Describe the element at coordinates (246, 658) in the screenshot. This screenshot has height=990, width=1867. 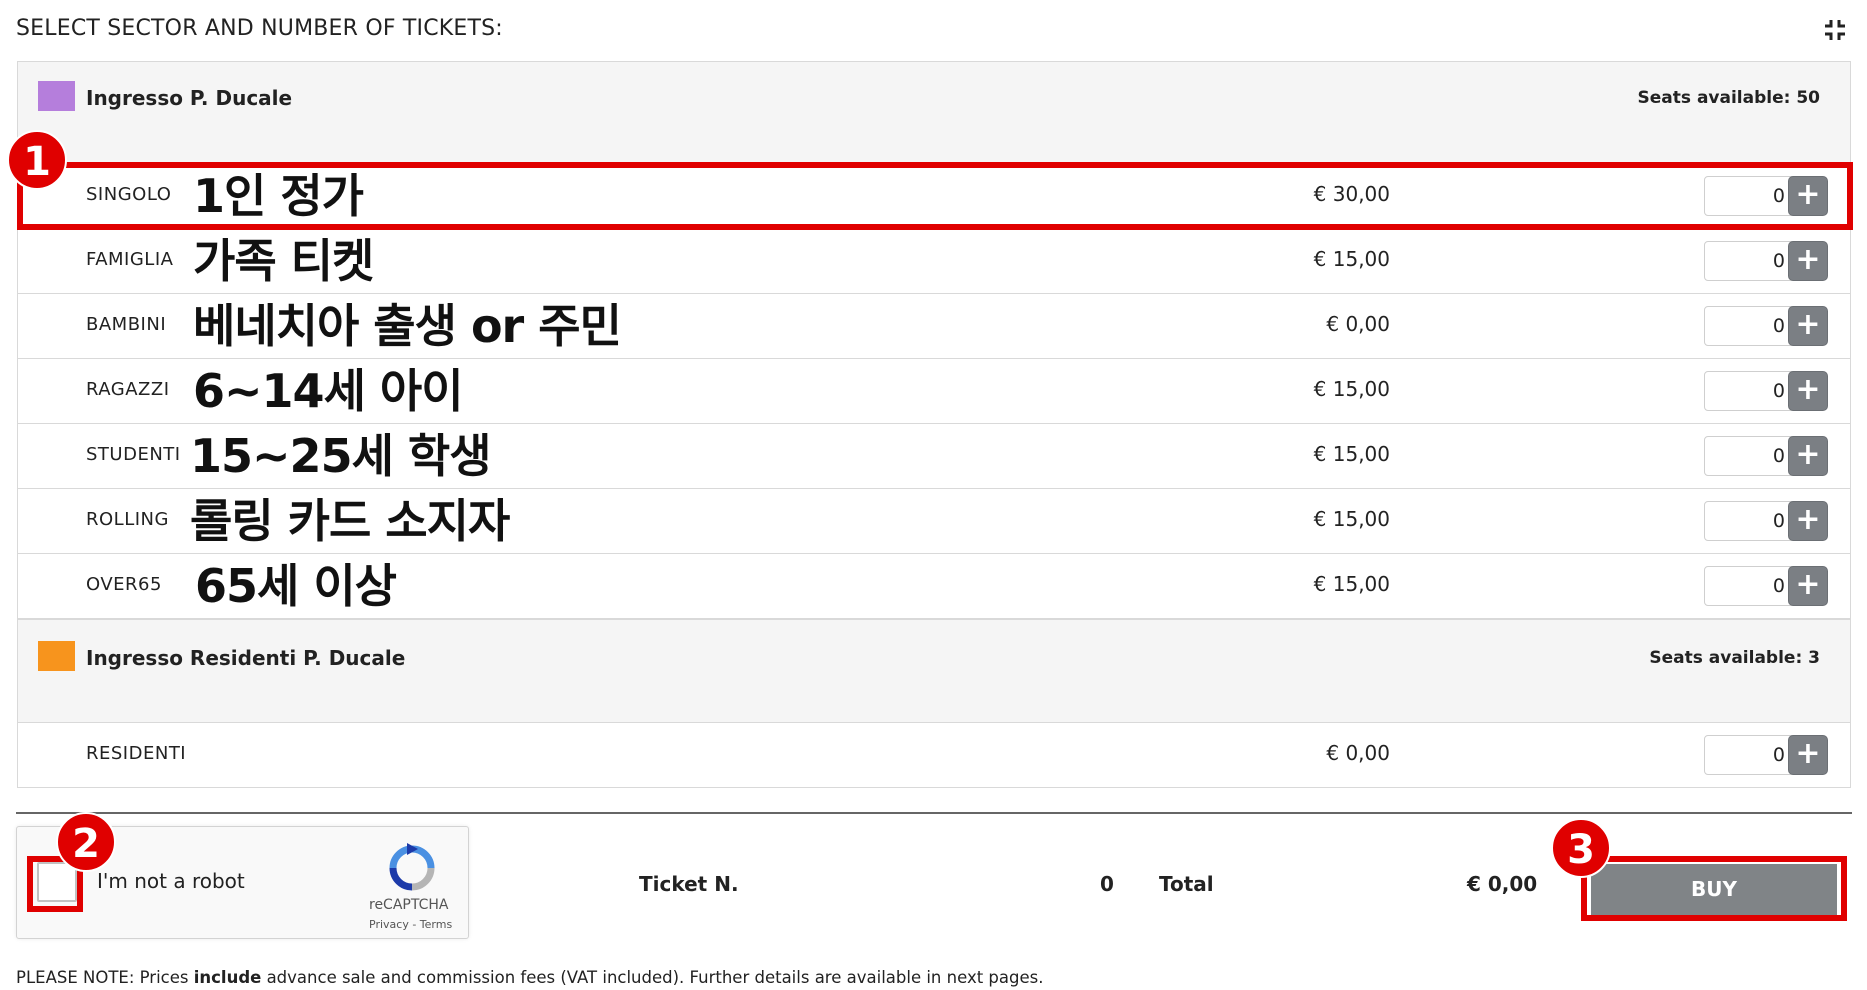
I see `sector-name: Ingresso Residenti P. Ducale` at that location.